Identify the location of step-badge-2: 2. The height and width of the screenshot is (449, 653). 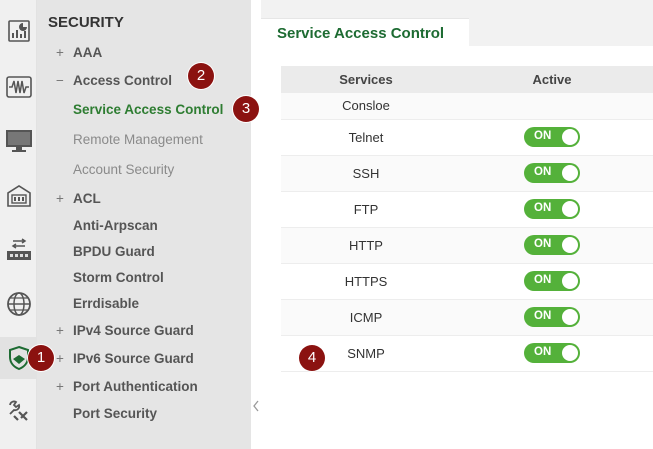
(201, 76).